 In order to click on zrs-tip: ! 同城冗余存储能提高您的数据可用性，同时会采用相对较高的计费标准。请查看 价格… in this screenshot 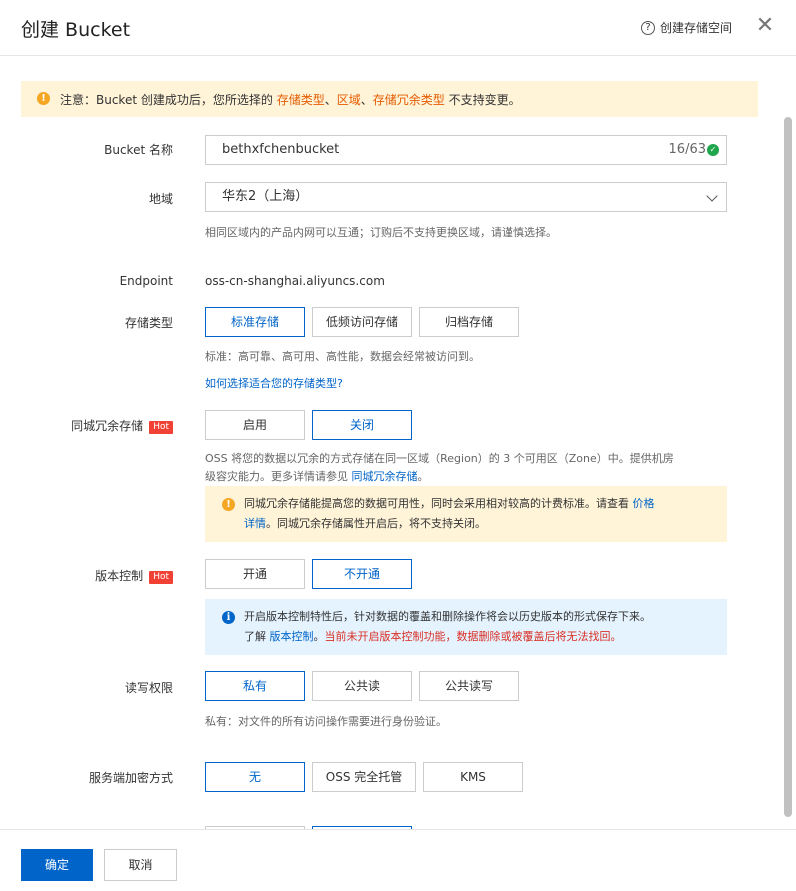, I will do `click(466, 514)`.